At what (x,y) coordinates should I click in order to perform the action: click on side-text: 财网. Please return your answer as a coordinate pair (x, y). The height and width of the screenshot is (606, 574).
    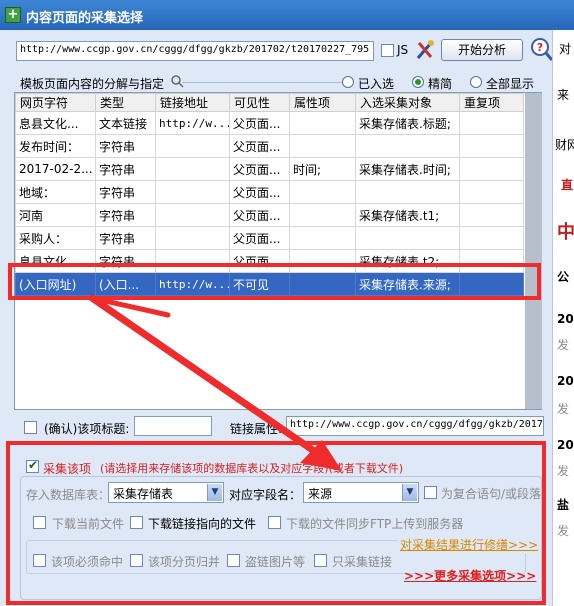
    Looking at the image, I should click on (564, 145).